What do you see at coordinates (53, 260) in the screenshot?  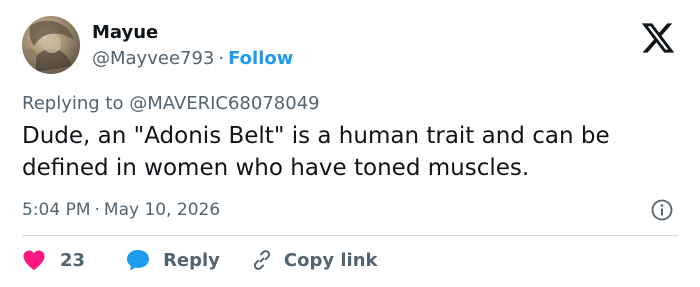 I see `like-button: 23` at bounding box center [53, 260].